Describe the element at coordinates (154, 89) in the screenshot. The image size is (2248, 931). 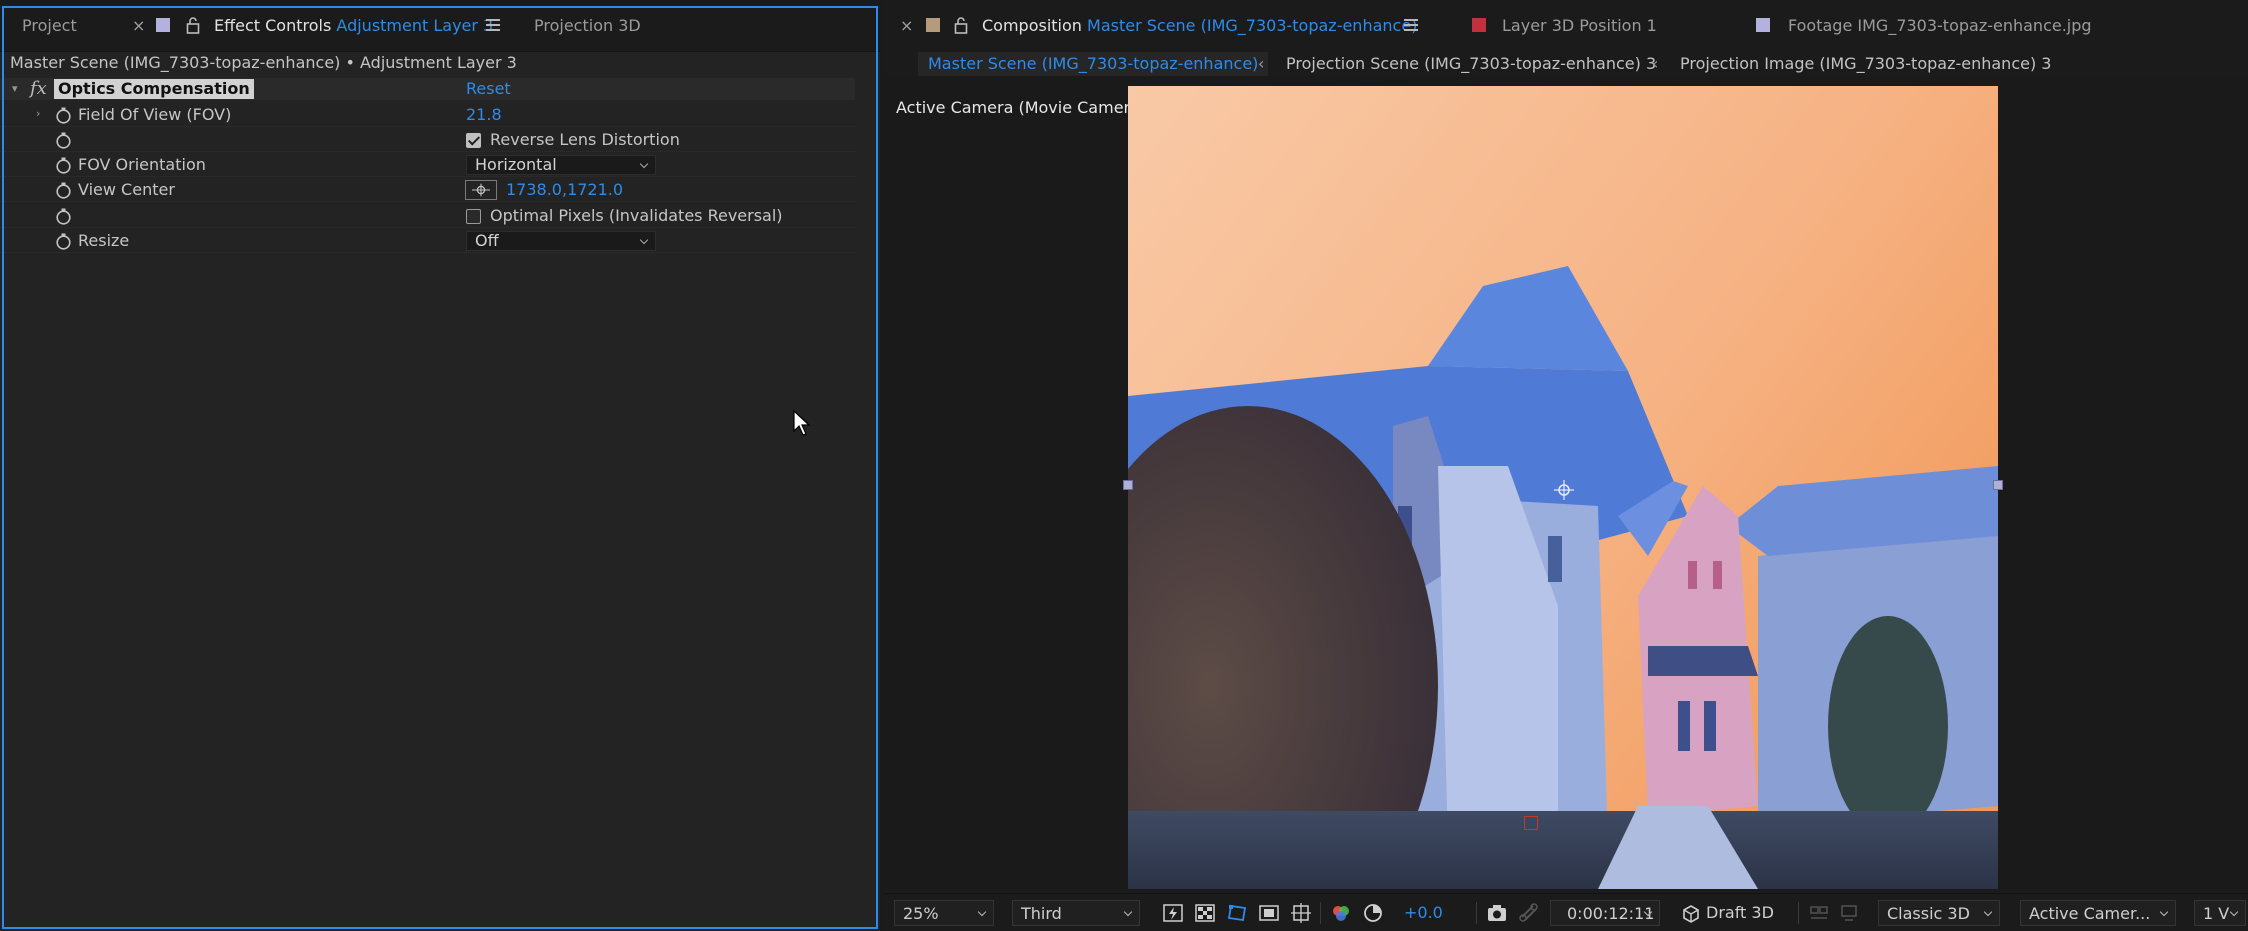
I see `effect-name: Optics Compensation` at that location.